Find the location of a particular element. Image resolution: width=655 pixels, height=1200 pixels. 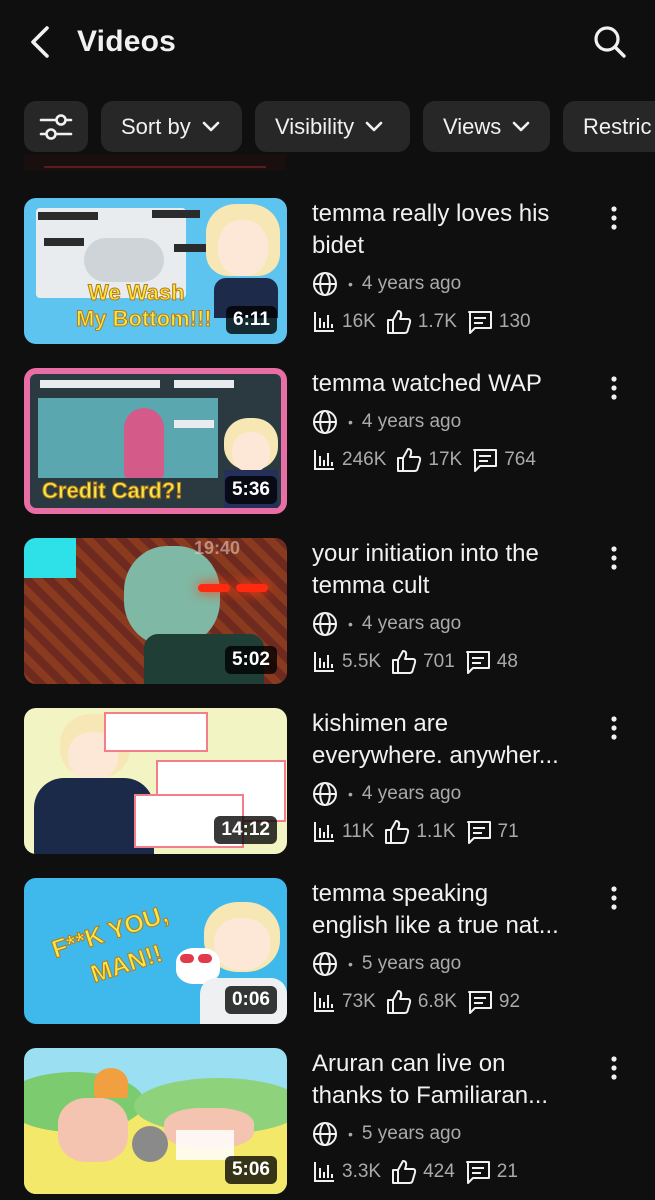

chevron-left-icon is located at coordinates (40, 42).